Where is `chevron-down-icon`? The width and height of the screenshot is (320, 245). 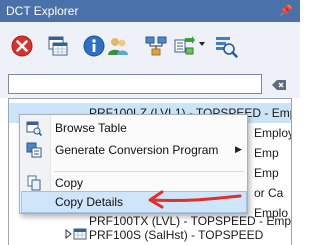 chevron-down-icon is located at coordinates (202, 44).